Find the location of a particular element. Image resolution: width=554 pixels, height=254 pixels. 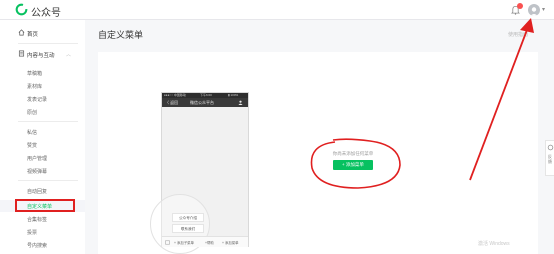

sidebar-item-vote: 投票 is located at coordinates (42, 232).